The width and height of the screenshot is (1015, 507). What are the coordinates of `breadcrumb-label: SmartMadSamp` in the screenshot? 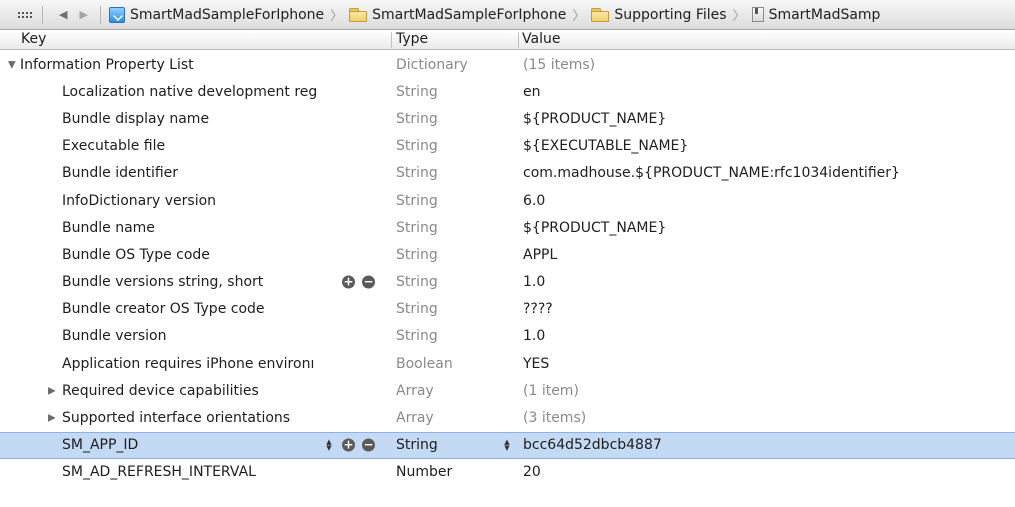 It's located at (824, 14).